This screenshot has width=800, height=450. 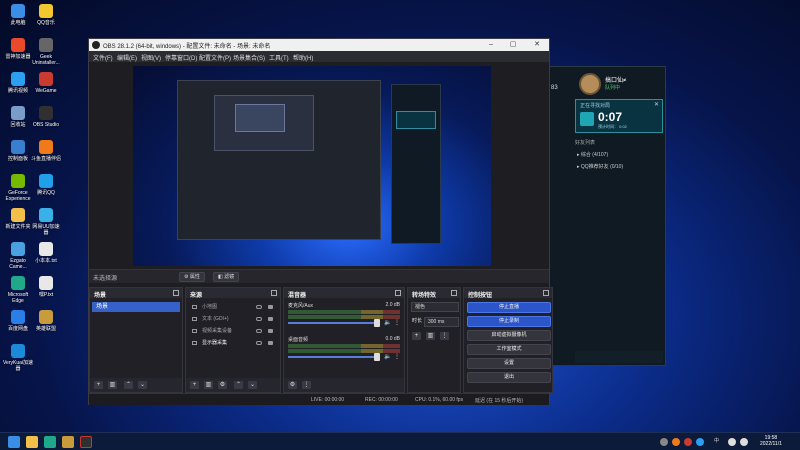 What do you see at coordinates (306, 385) in the screenshot?
I see `mixer-menu-icon: ⋮` at bounding box center [306, 385].